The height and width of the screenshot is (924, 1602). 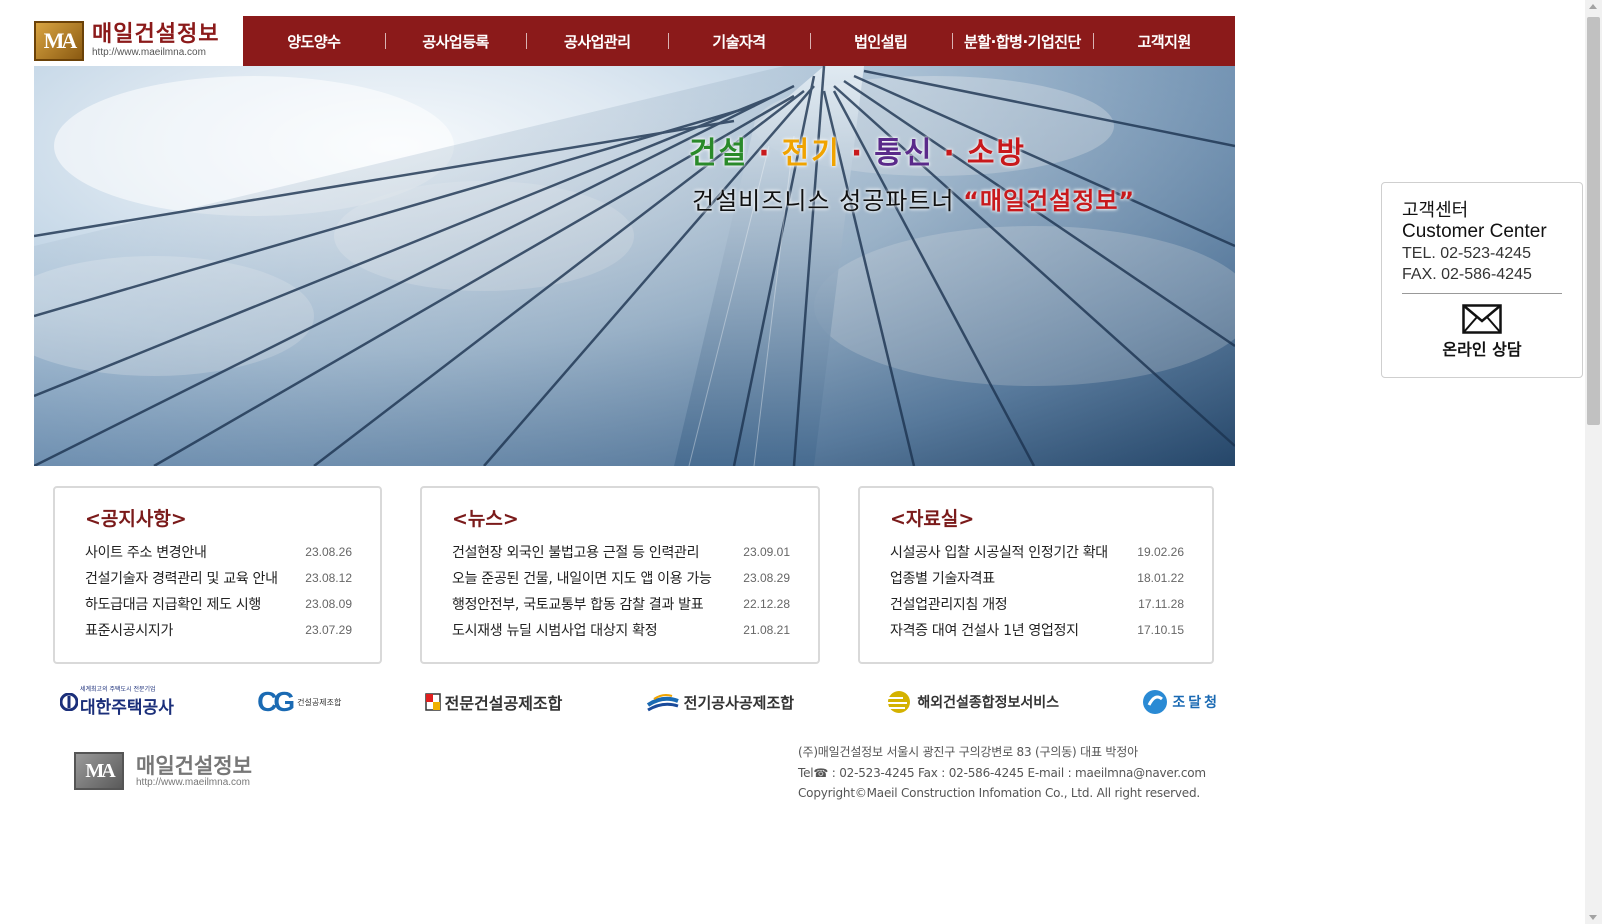 I want to click on logo-url: http://www.maeilmna.com, so click(x=149, y=52).